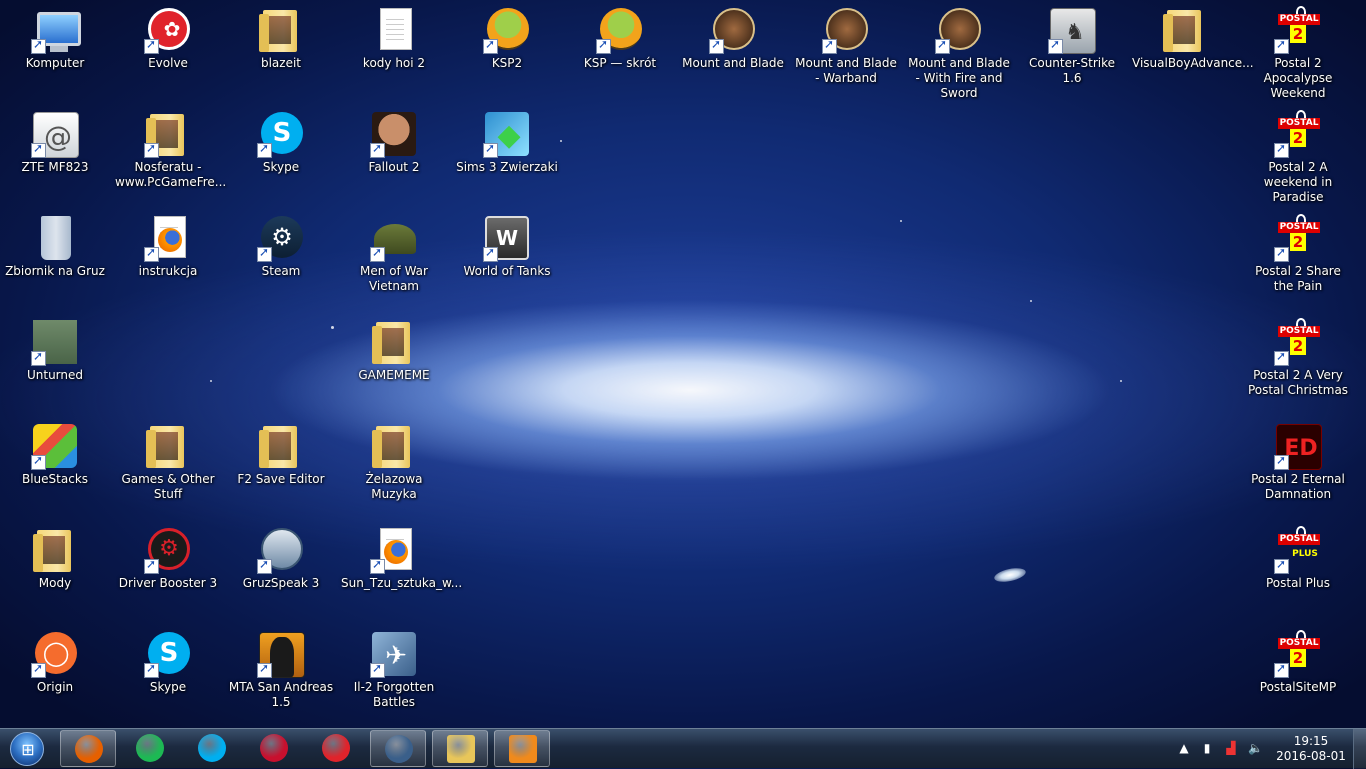 The width and height of the screenshot is (1366, 769). What do you see at coordinates (281, 583) in the screenshot?
I see `icon-label: GruzSpeak 3` at bounding box center [281, 583].